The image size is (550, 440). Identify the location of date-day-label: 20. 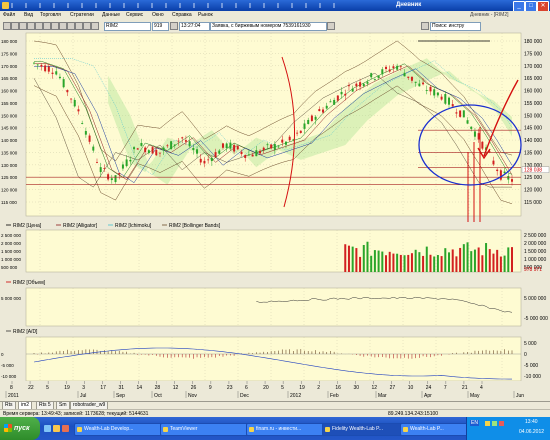
(266, 388).